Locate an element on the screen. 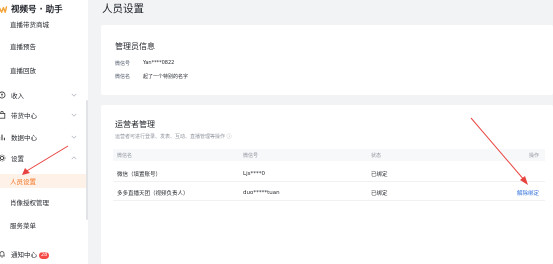  bar-chart-icon is located at coordinates (3, 137).